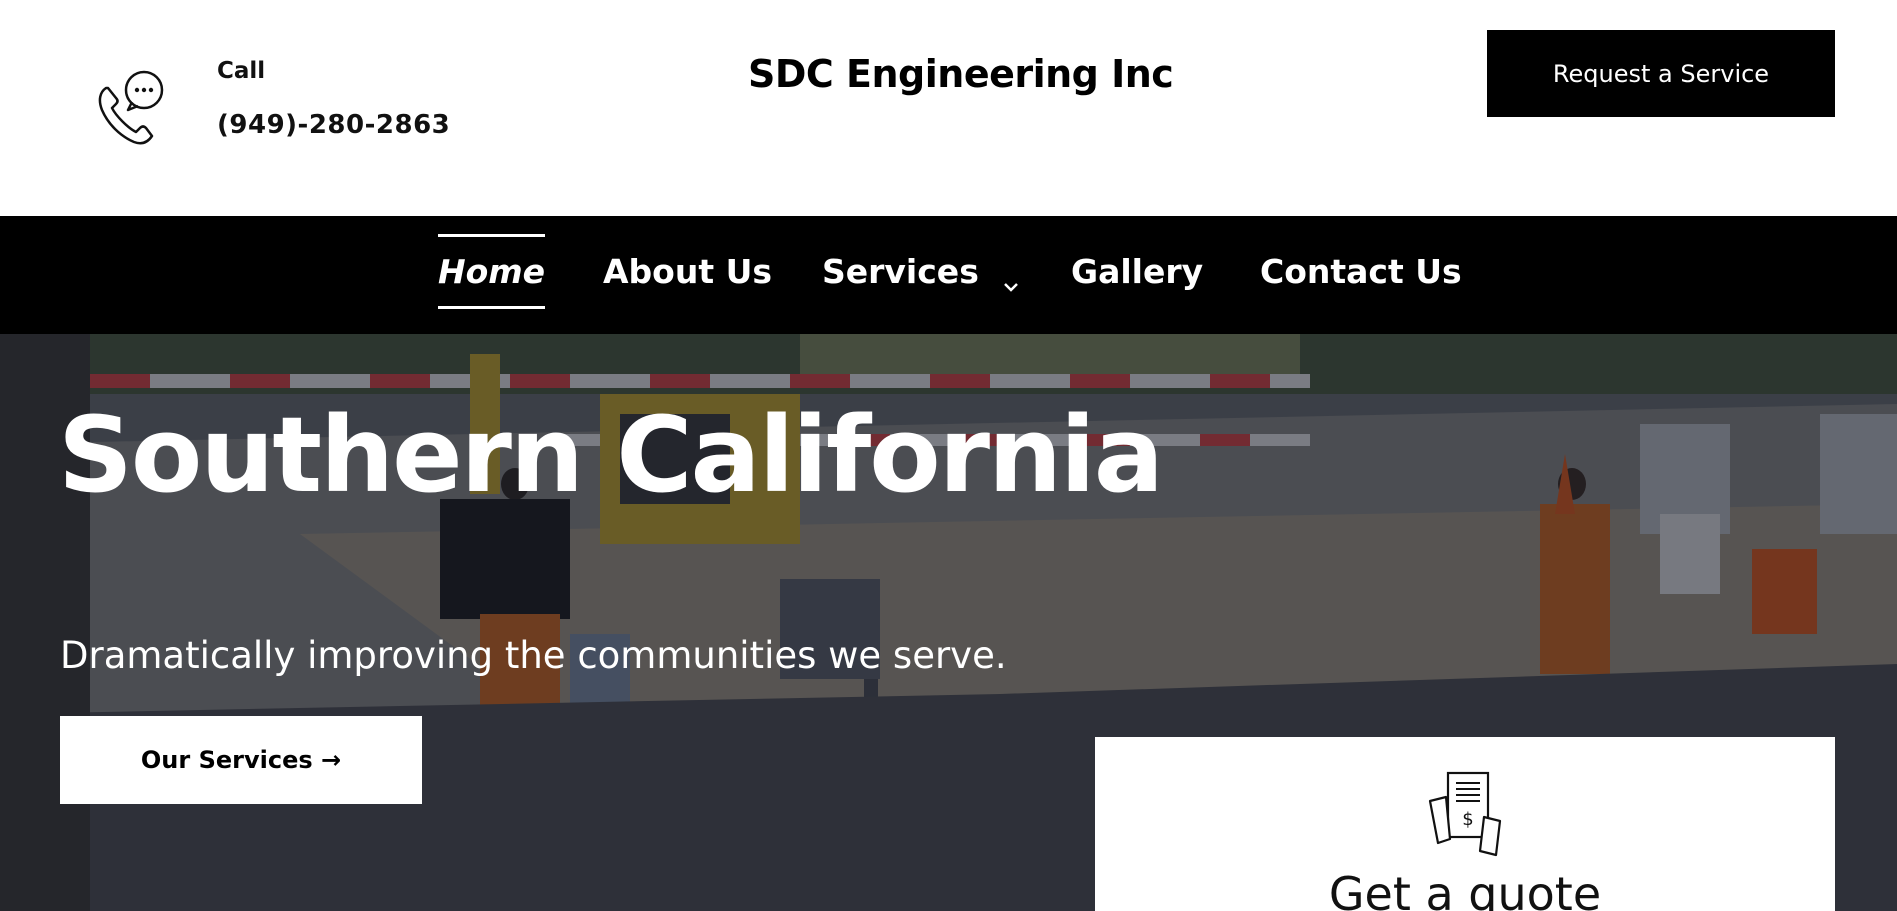 Image resolution: width=1897 pixels, height=911 pixels. What do you see at coordinates (1465, 889) in the screenshot?
I see `quote-card-title: Get a quote` at bounding box center [1465, 889].